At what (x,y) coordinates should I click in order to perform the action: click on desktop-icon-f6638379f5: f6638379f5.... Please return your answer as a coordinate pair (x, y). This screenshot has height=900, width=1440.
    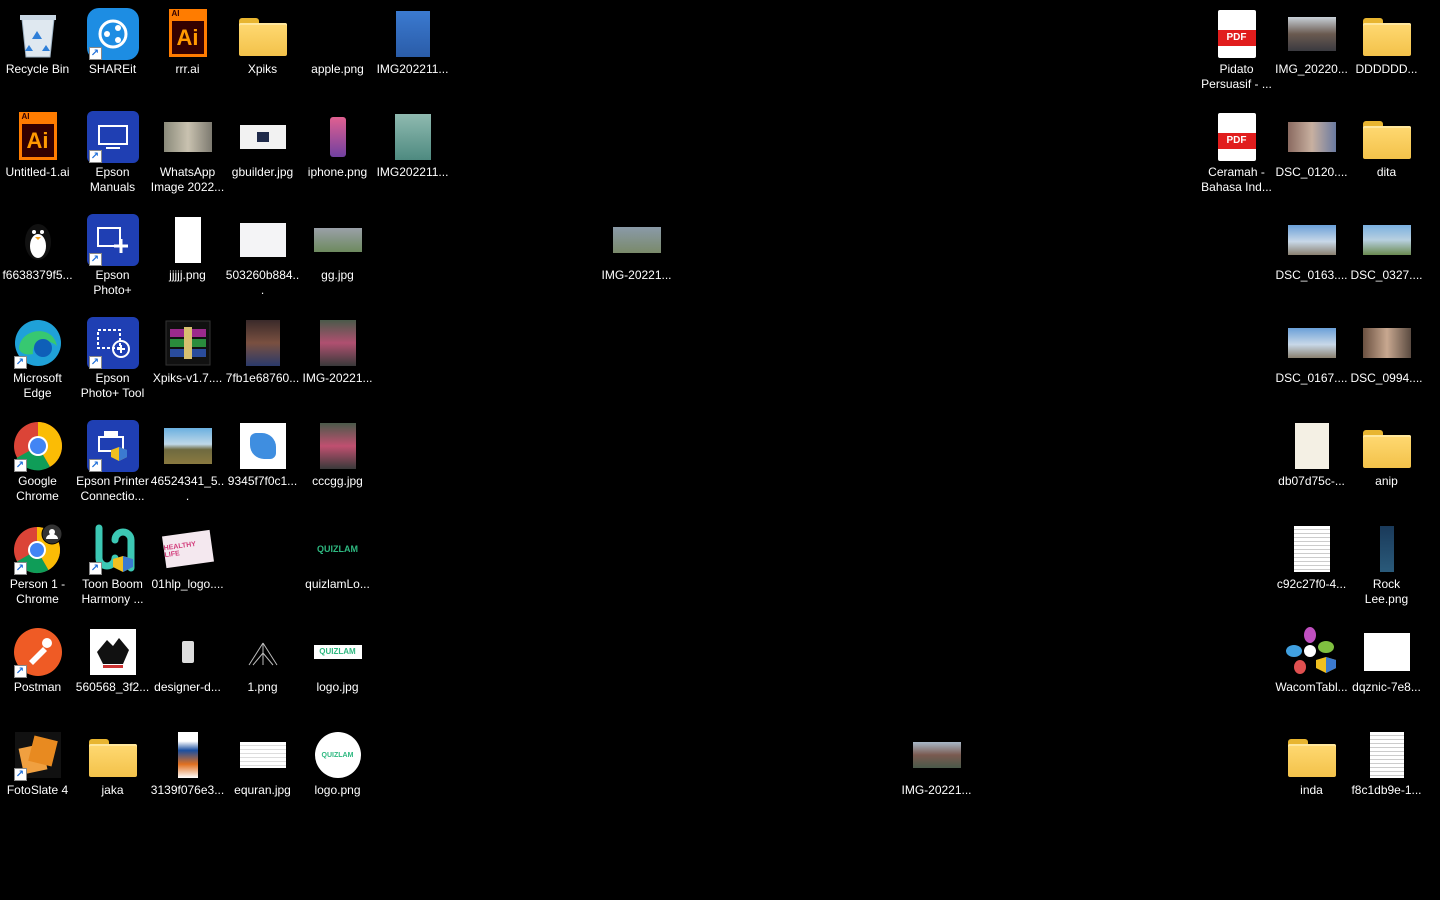
    Looking at the image, I should click on (37, 256).